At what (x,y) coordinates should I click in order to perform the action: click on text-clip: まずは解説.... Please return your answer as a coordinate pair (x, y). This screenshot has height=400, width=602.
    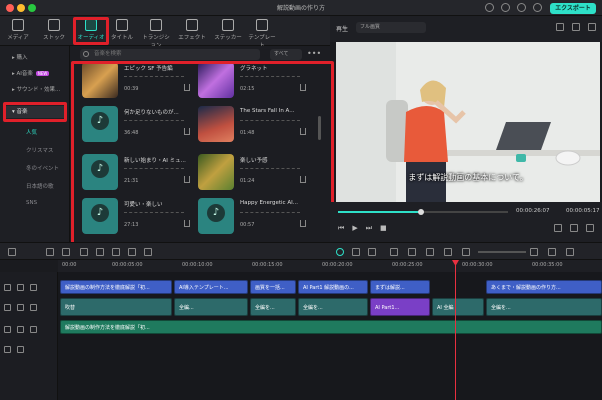
    Looking at the image, I should click on (400, 287).